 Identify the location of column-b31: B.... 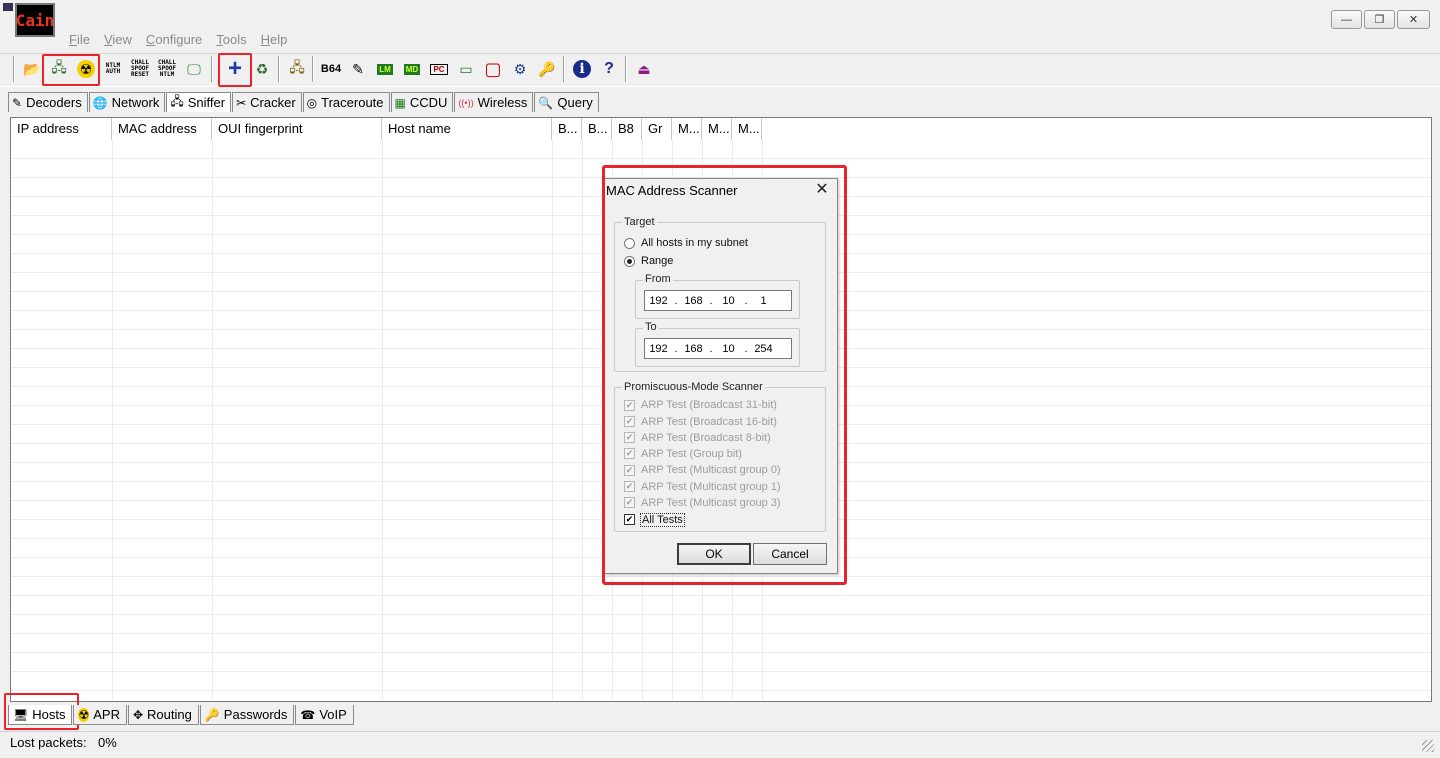
(567, 129).